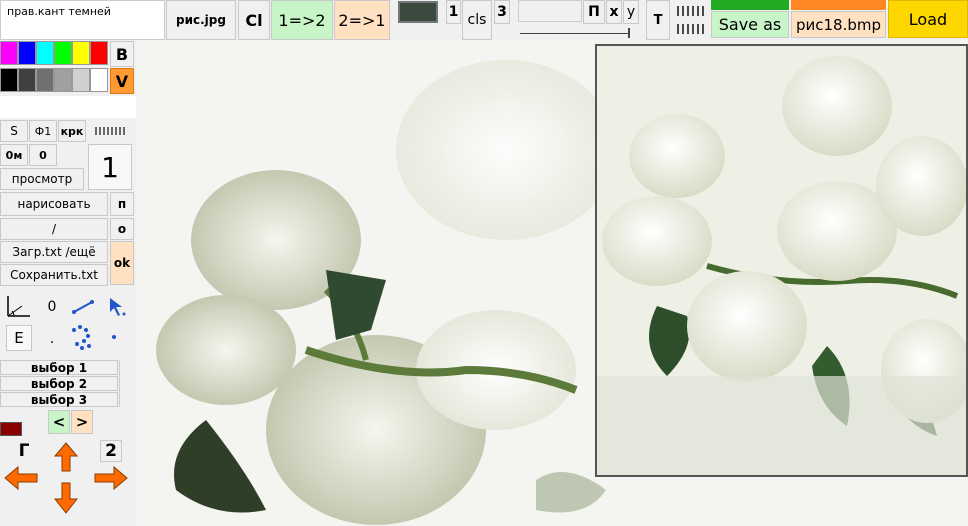 The height and width of the screenshot is (526, 968). What do you see at coordinates (114, 337) in the screenshot?
I see `point-icon` at bounding box center [114, 337].